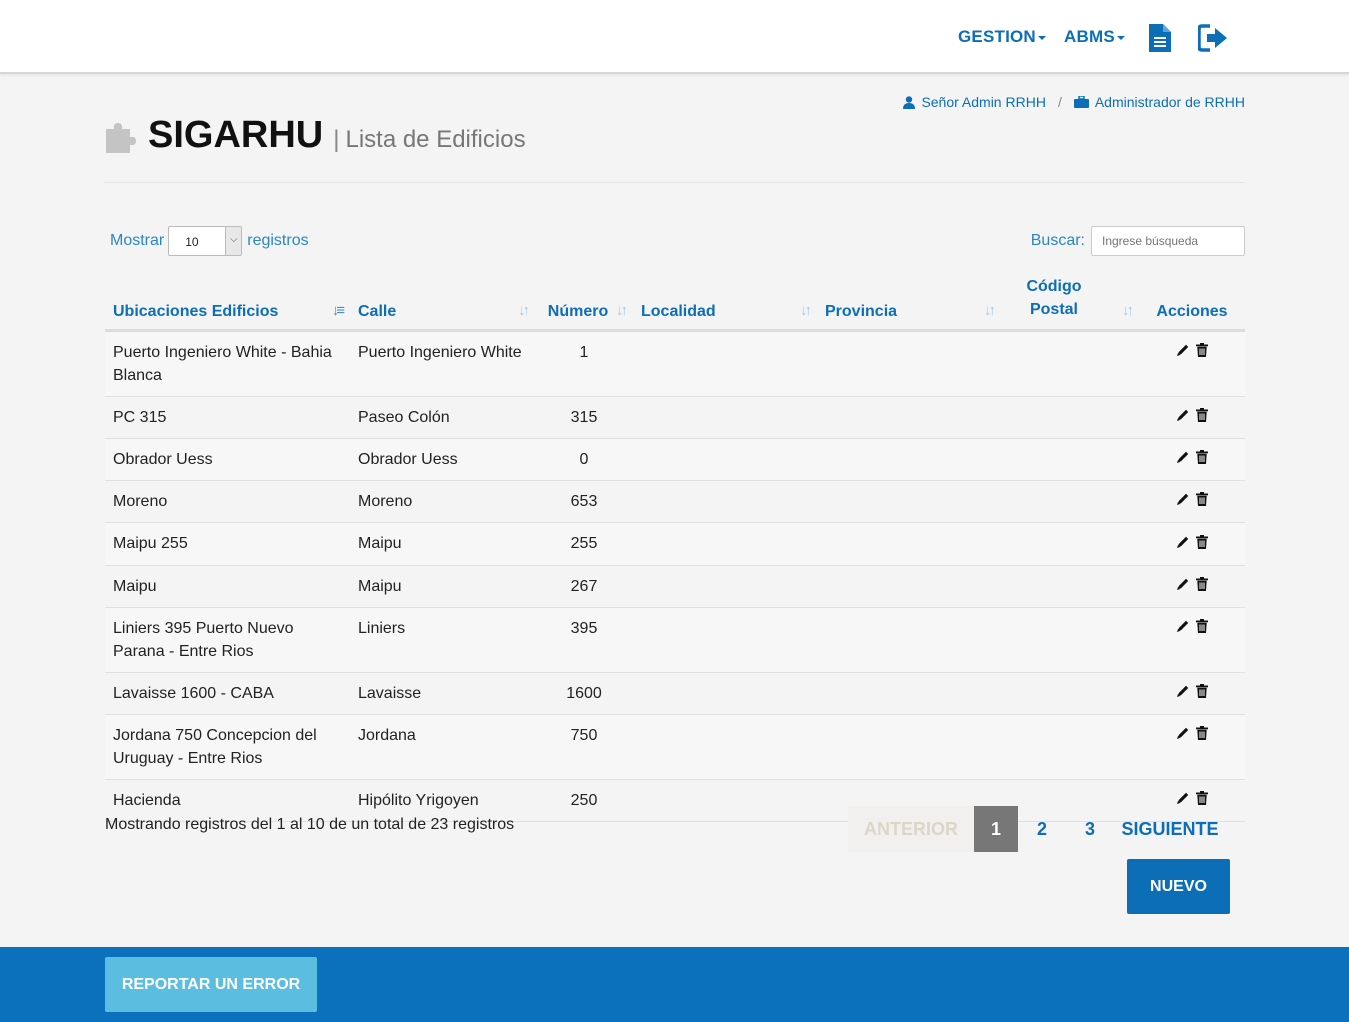  Describe the element at coordinates (578, 311) in the screenshot. I see `column-label: Número` at that location.